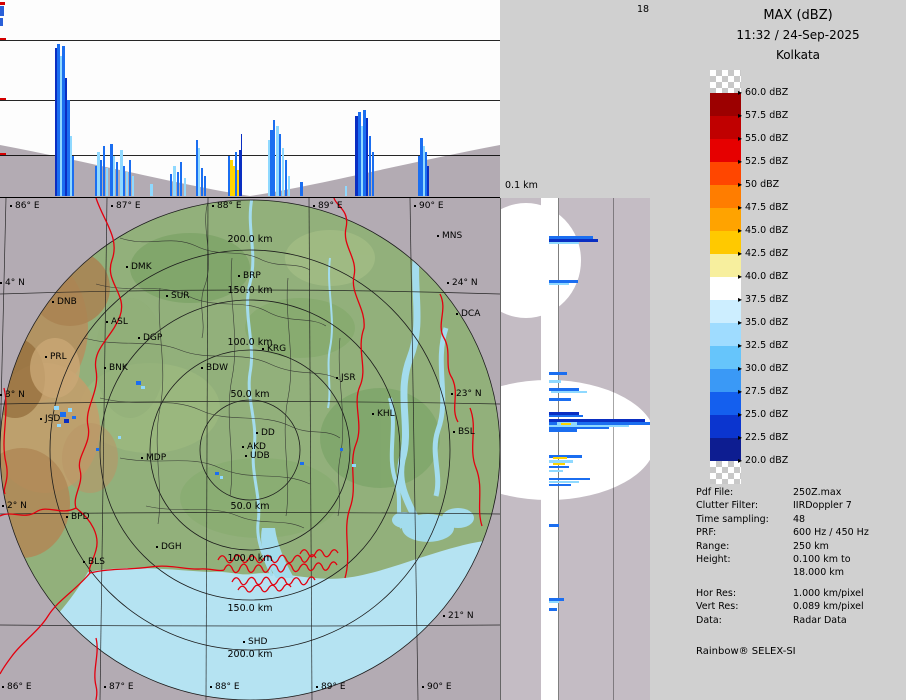 Image resolution: width=906 pixels, height=700 pixels. I want to click on metadata-value: IIRDoppler 7, so click(822, 506).